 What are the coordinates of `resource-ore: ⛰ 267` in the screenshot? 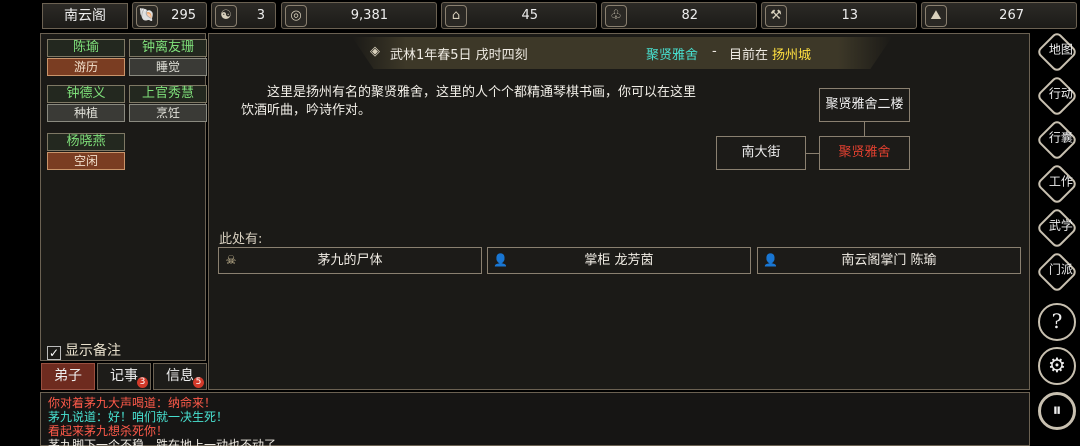 It's located at (999, 15).